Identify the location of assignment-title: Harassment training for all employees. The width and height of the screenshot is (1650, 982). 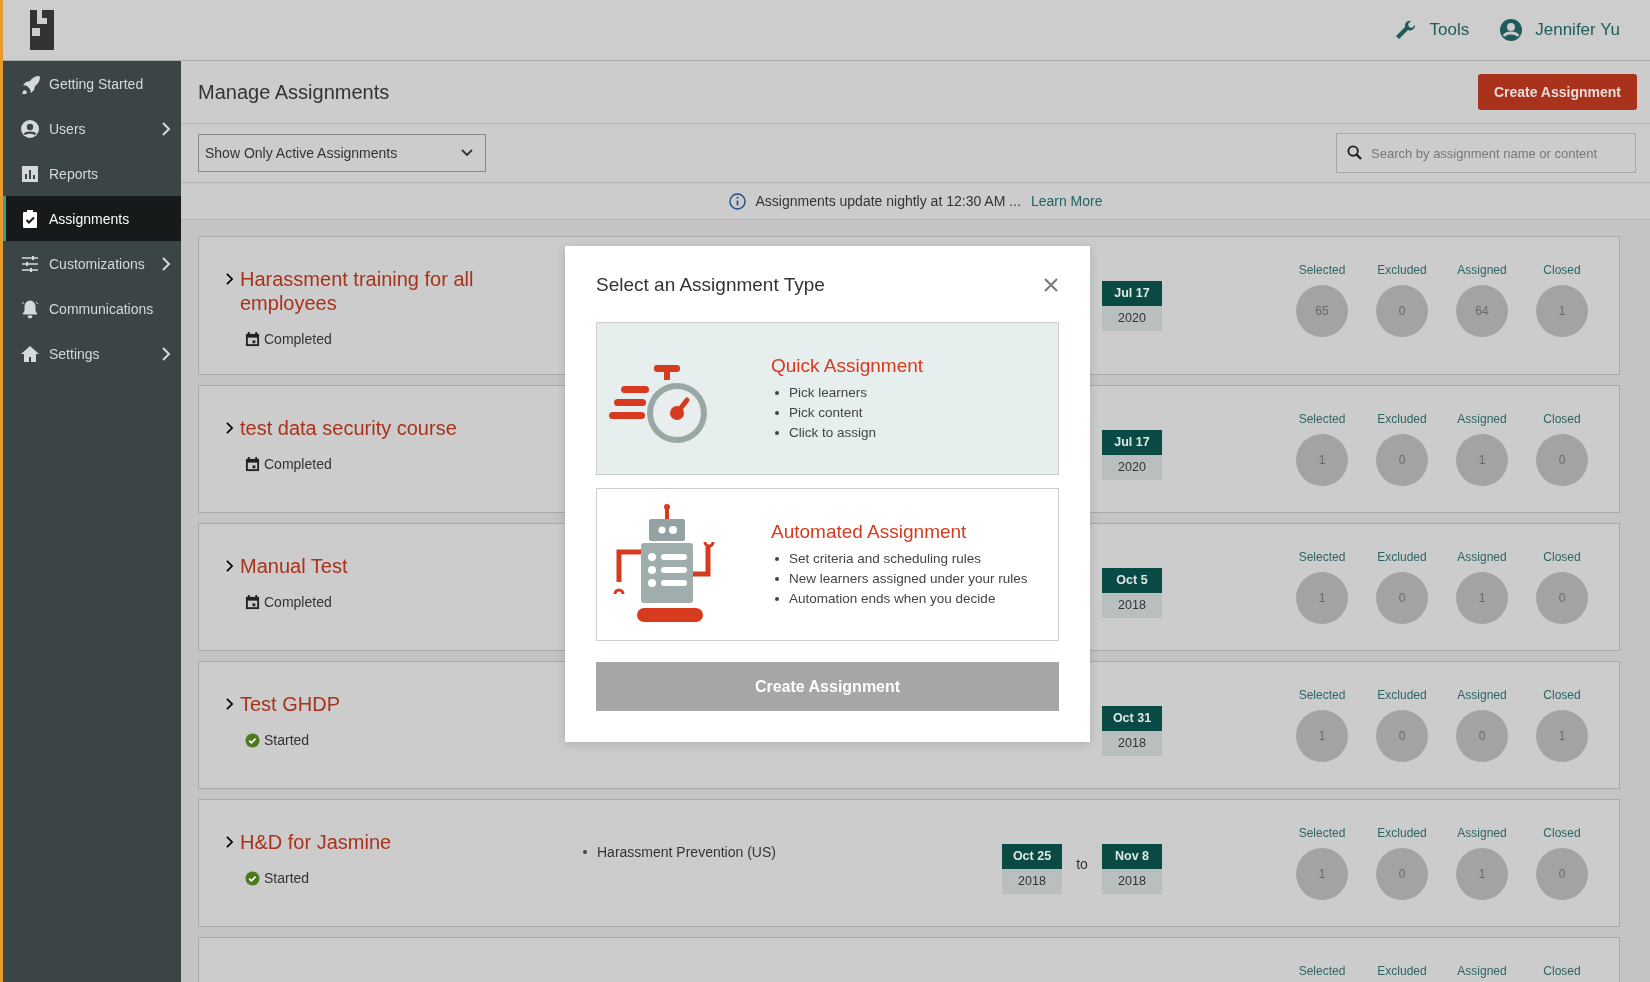
(370, 291).